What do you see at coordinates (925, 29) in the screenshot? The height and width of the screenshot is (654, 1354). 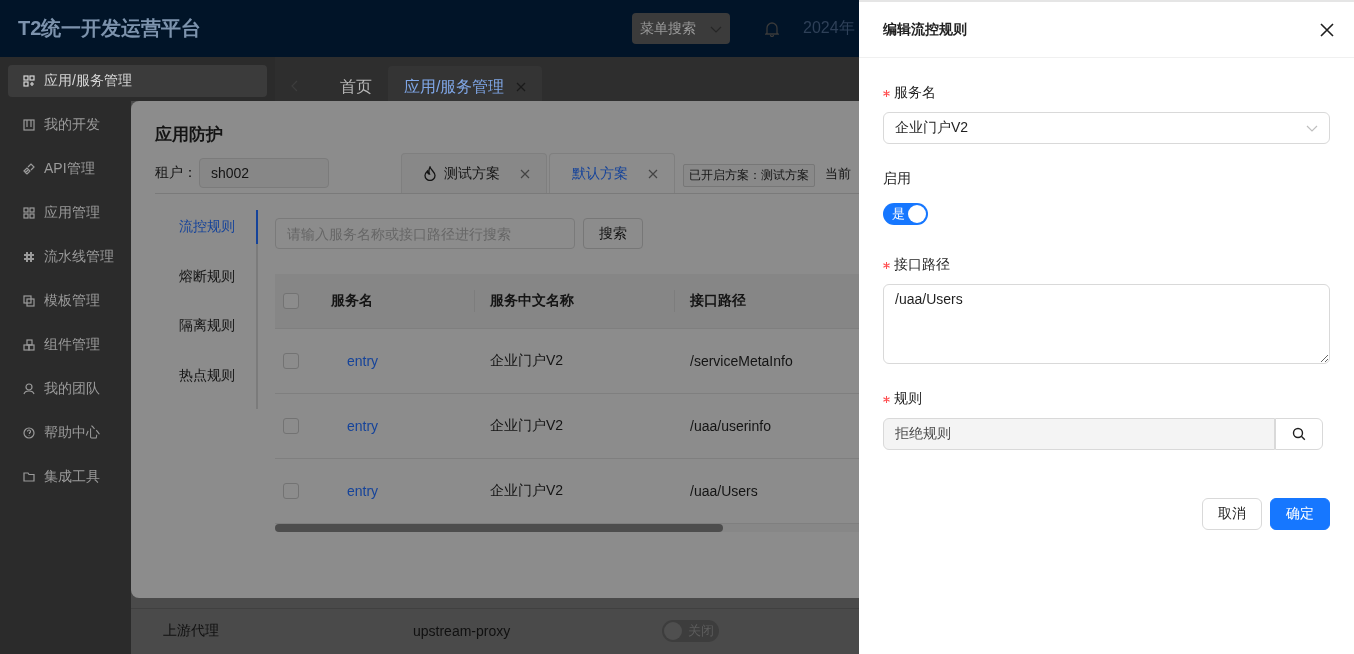 I see `drawer-title: 编辑流控规则` at bounding box center [925, 29].